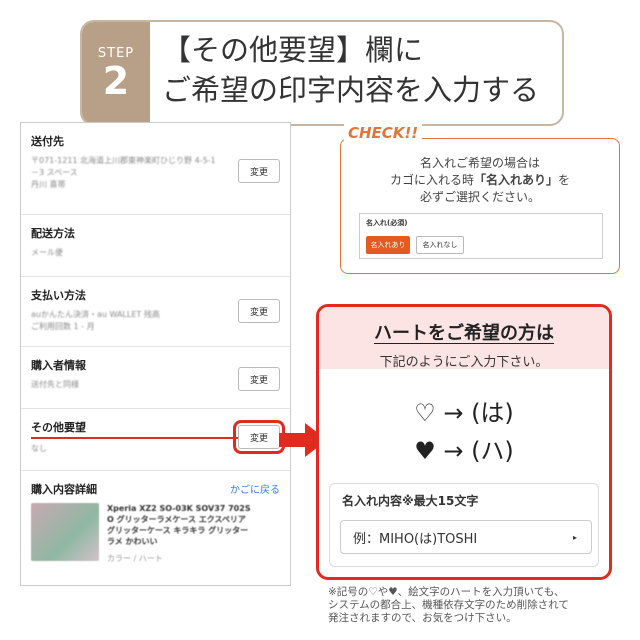 This screenshot has width=640, height=640. Describe the element at coordinates (446, 592) in the screenshot. I see `note-line: ※記号の♡や♥、絵文字のハートを入力頂いても、` at that location.